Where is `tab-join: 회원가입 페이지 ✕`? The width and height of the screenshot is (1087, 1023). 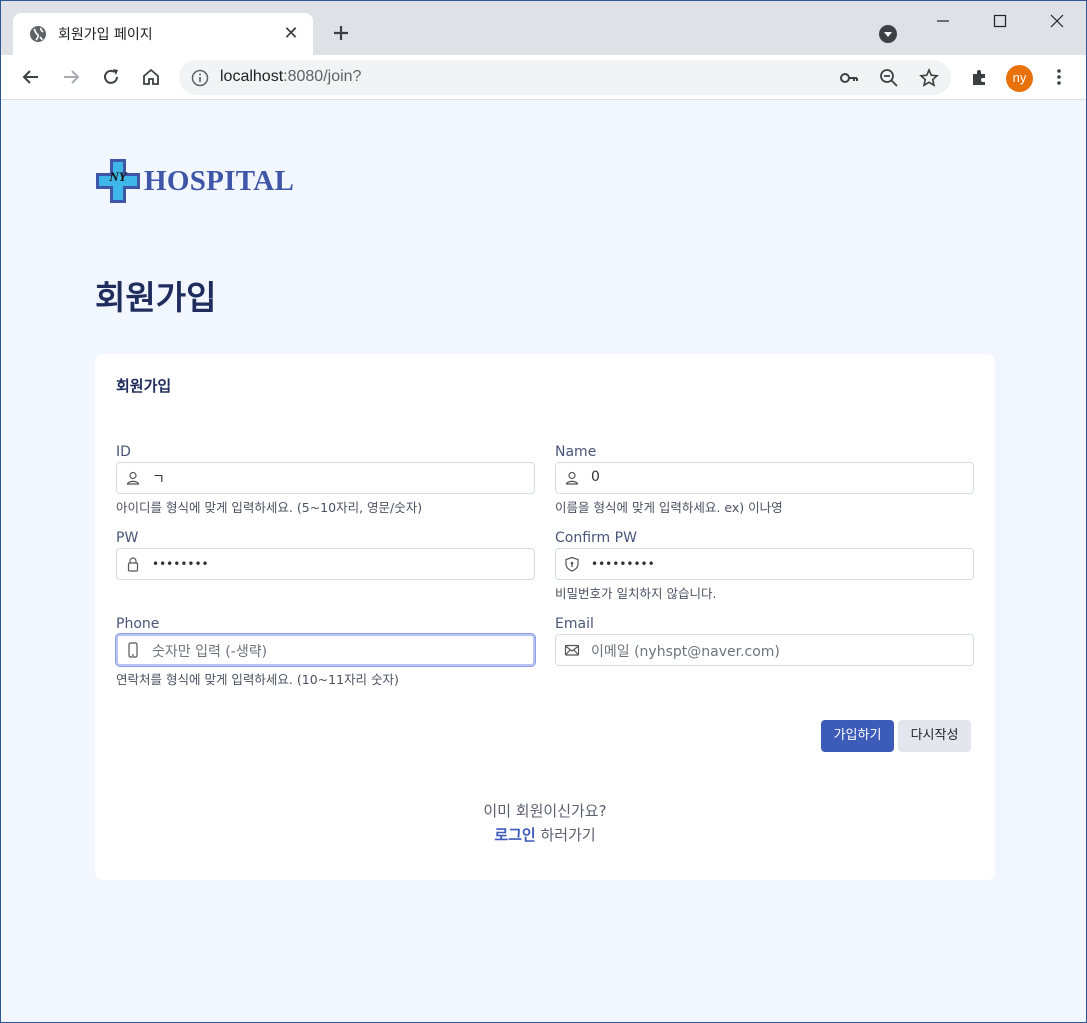
tab-join: 회원가입 페이지 ✕ is located at coordinates (163, 34).